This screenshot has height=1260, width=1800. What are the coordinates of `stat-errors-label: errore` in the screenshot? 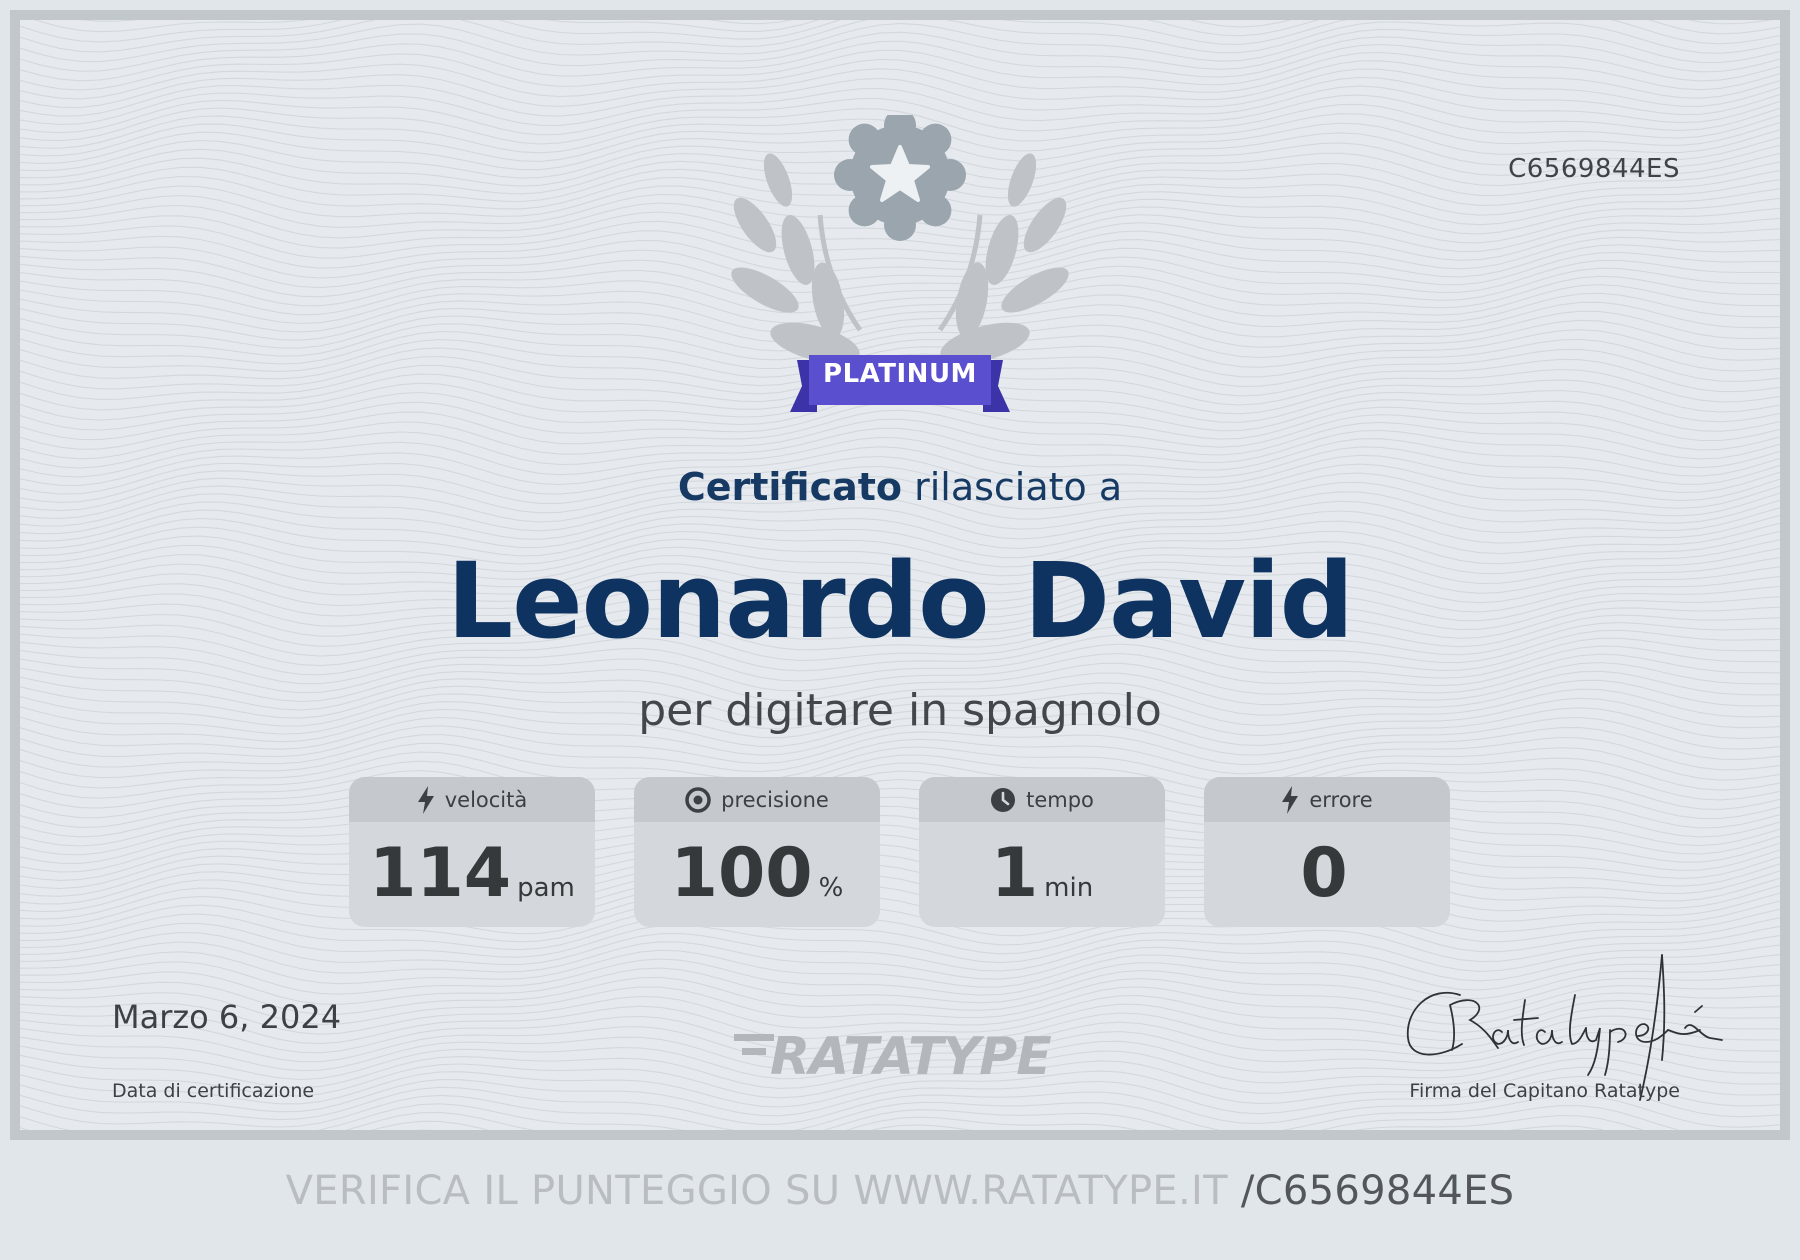 It's located at (1341, 799).